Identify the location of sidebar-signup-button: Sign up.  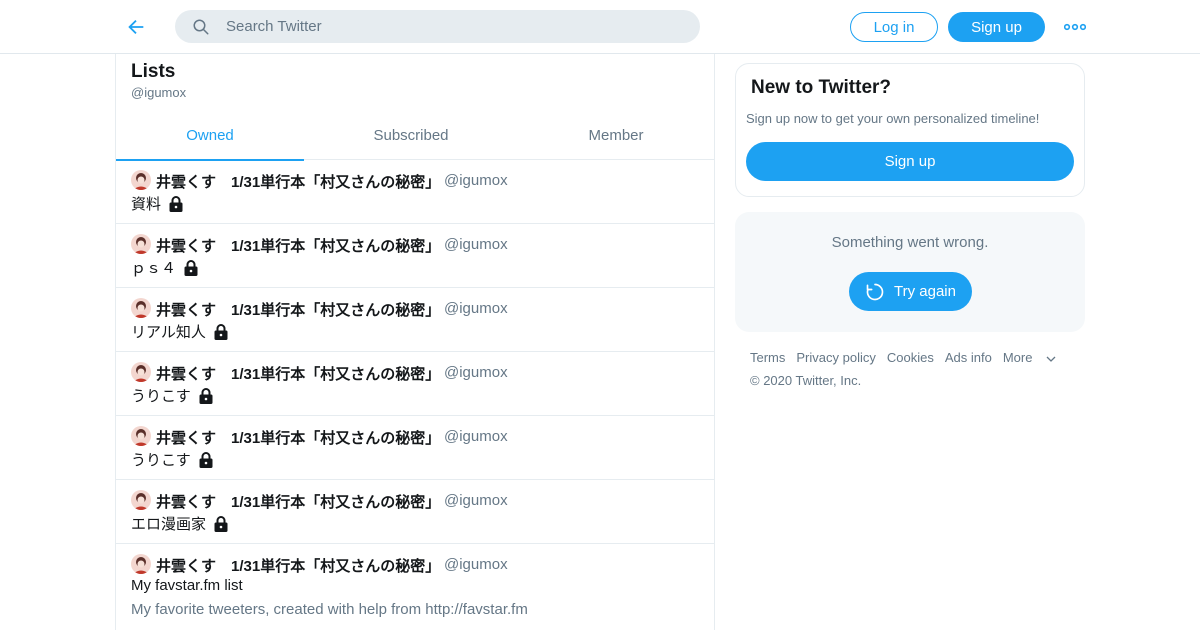
(910, 161).